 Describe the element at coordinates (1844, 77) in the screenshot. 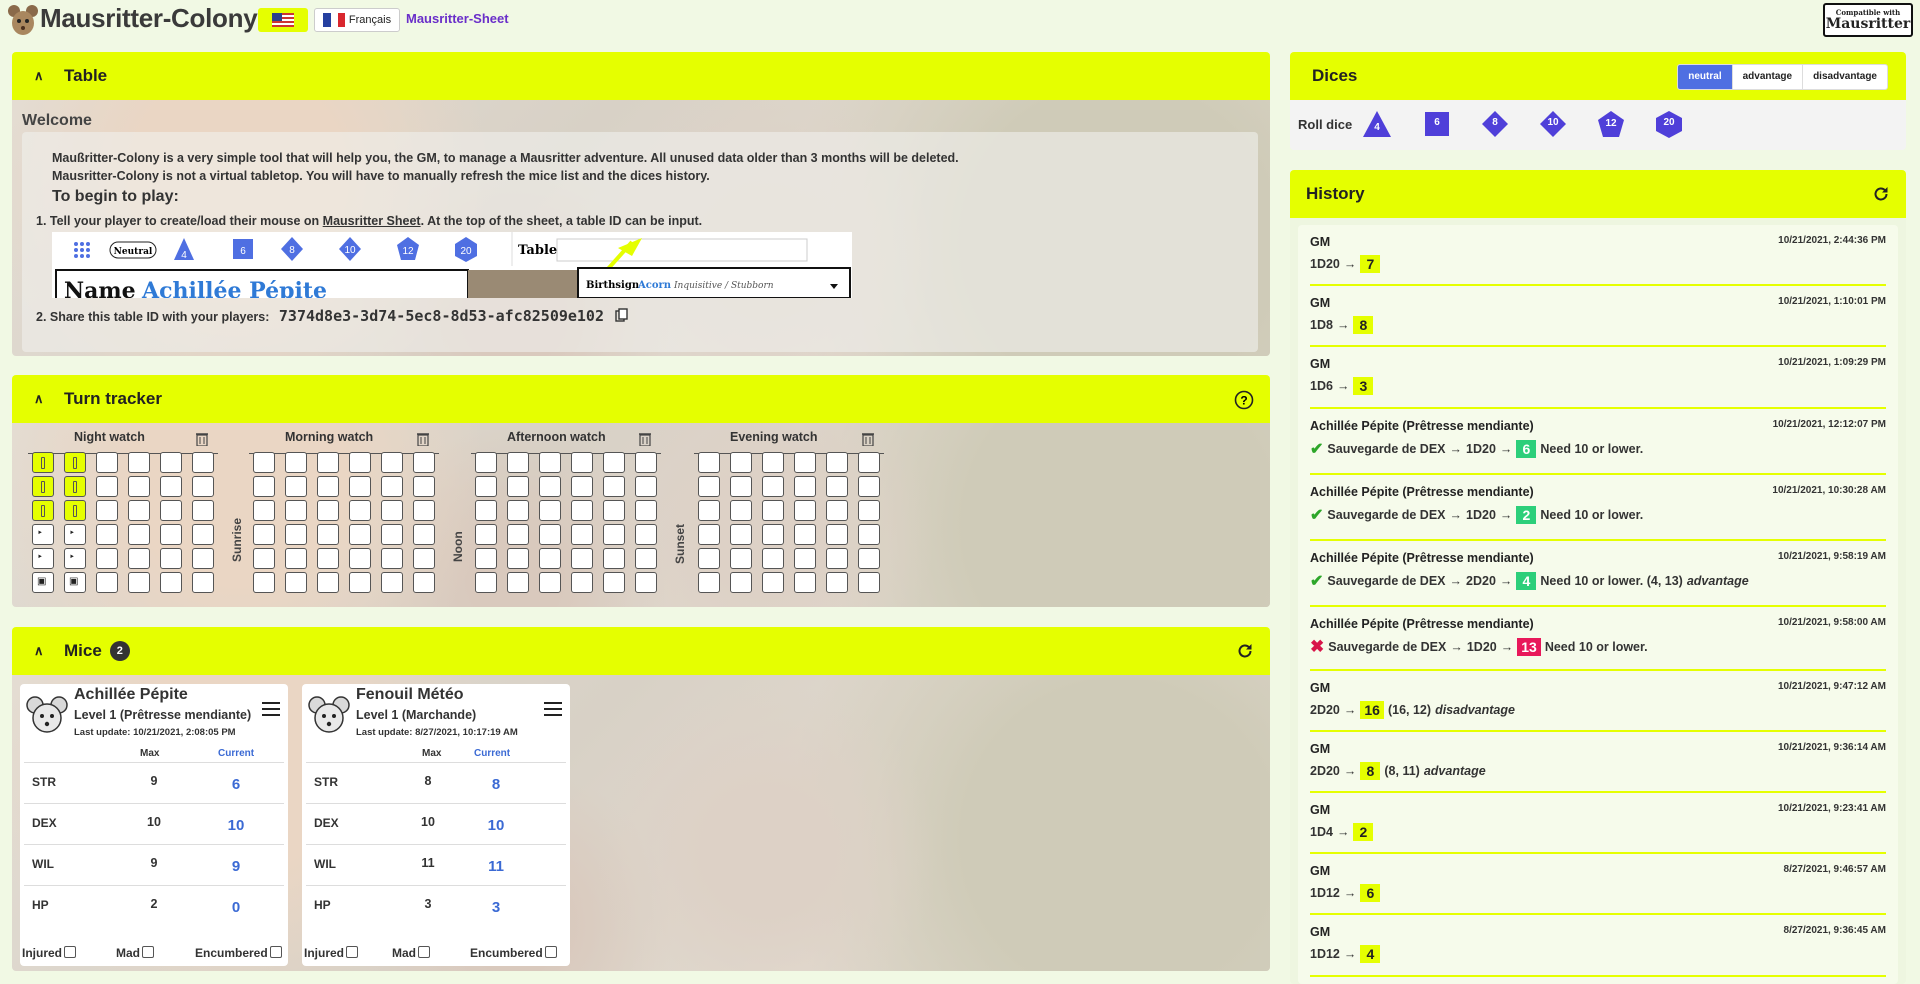

I see `mode-disadvantage-button: disadvantage` at that location.